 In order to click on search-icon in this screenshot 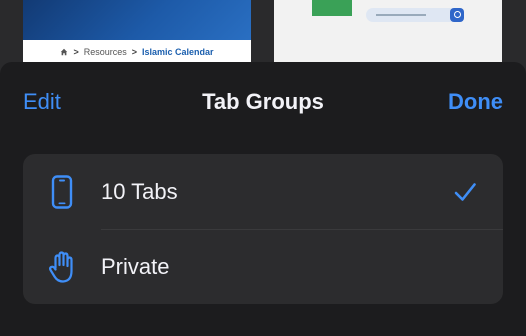, I will do `click(457, 15)`.